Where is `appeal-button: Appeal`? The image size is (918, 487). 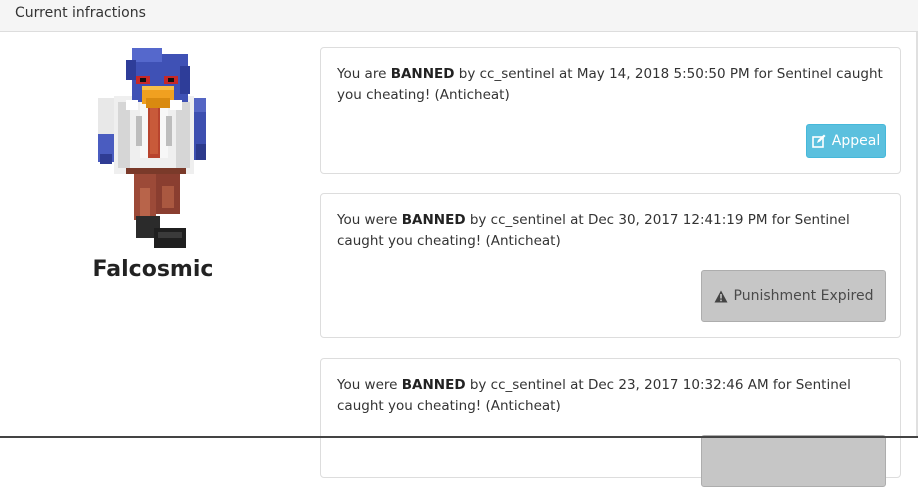 appeal-button: Appeal is located at coordinates (846, 141).